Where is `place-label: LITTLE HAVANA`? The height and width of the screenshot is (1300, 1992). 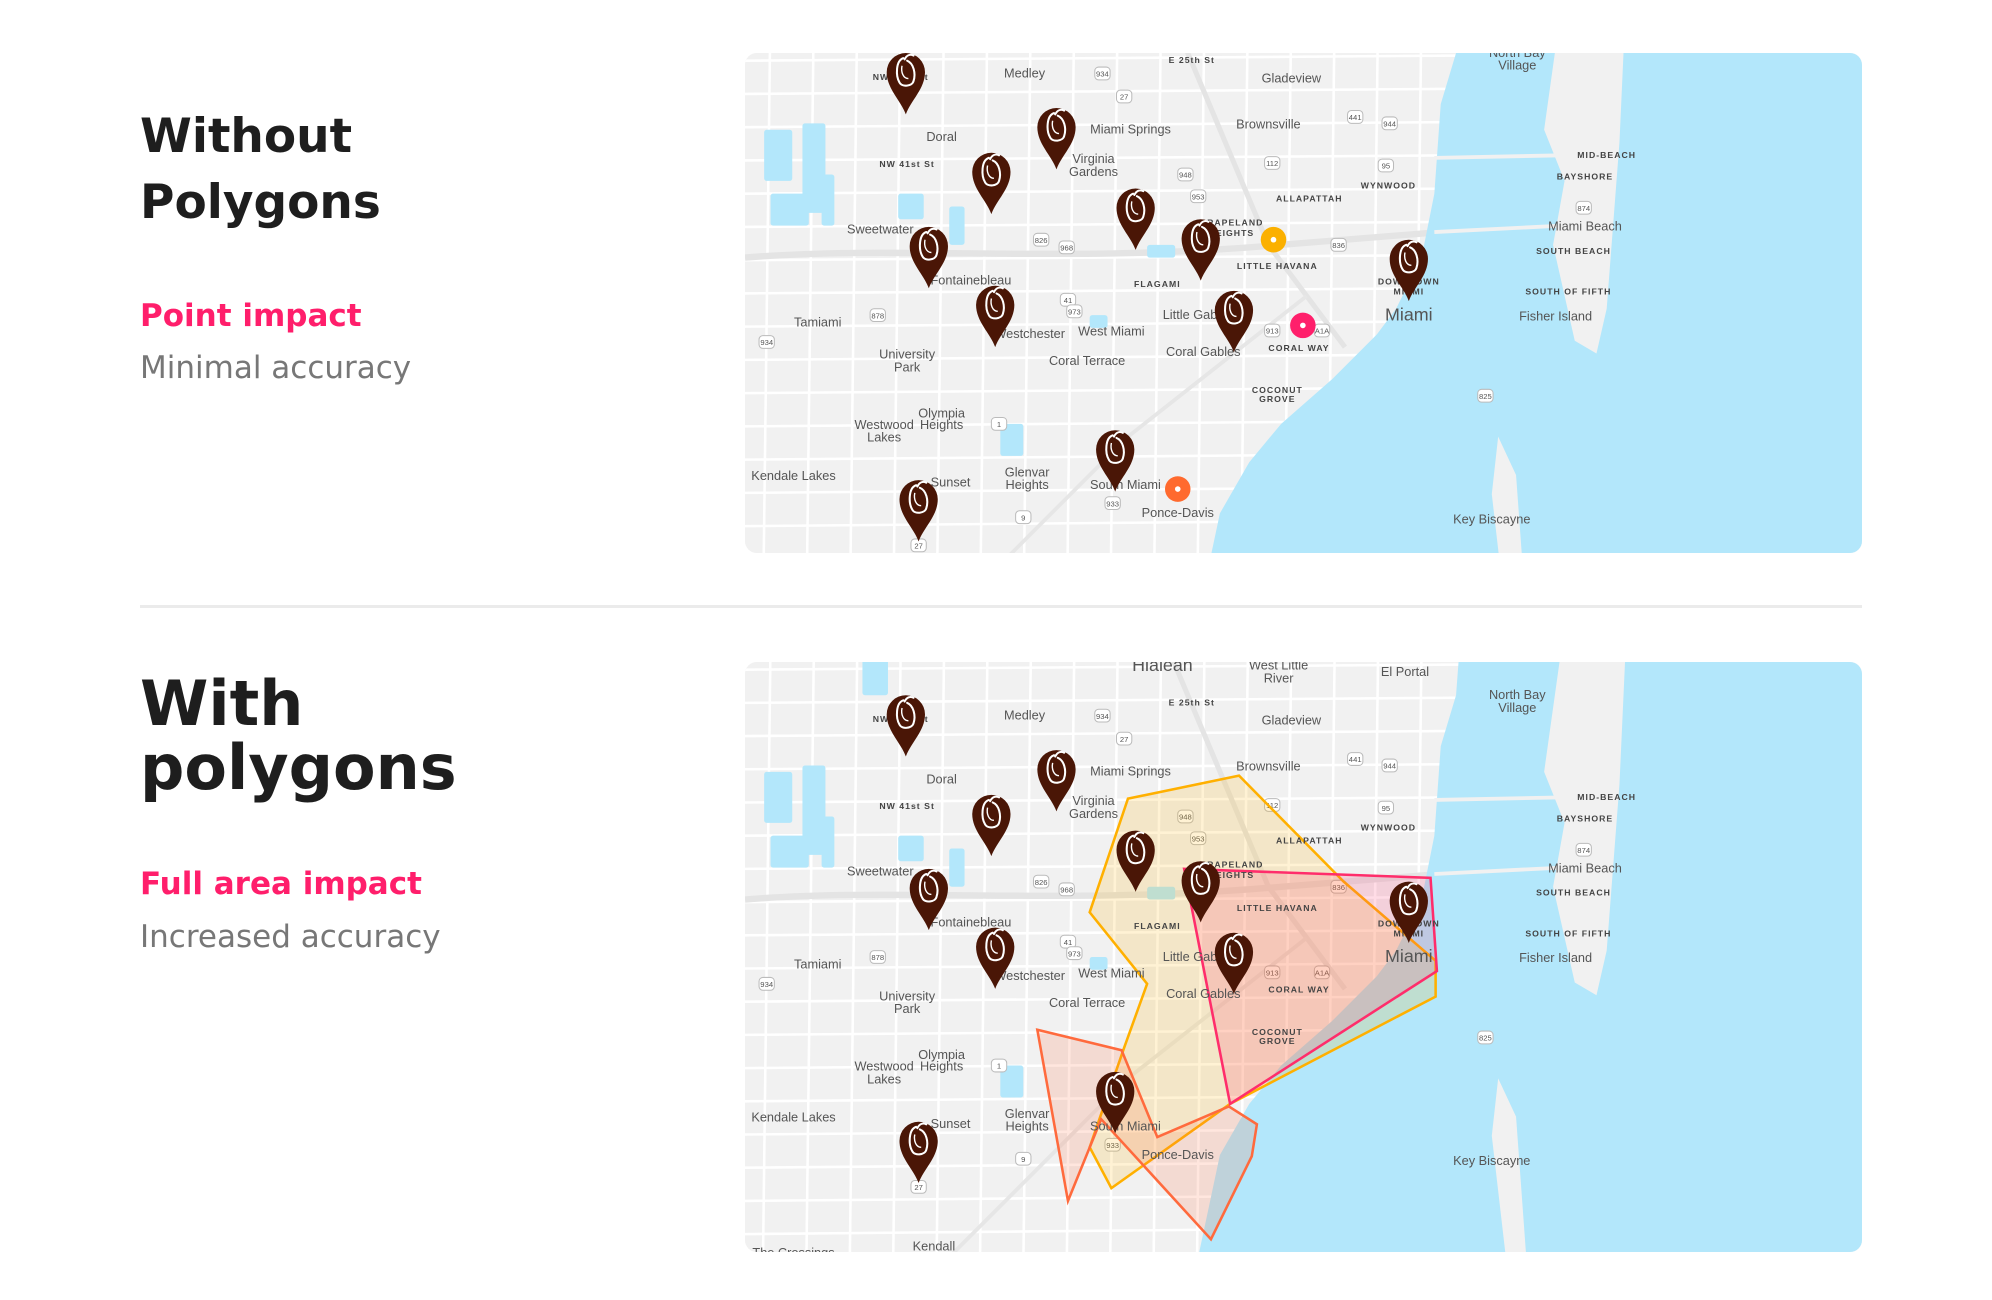
place-label: LITTLE HAVANA is located at coordinates (1277, 908).